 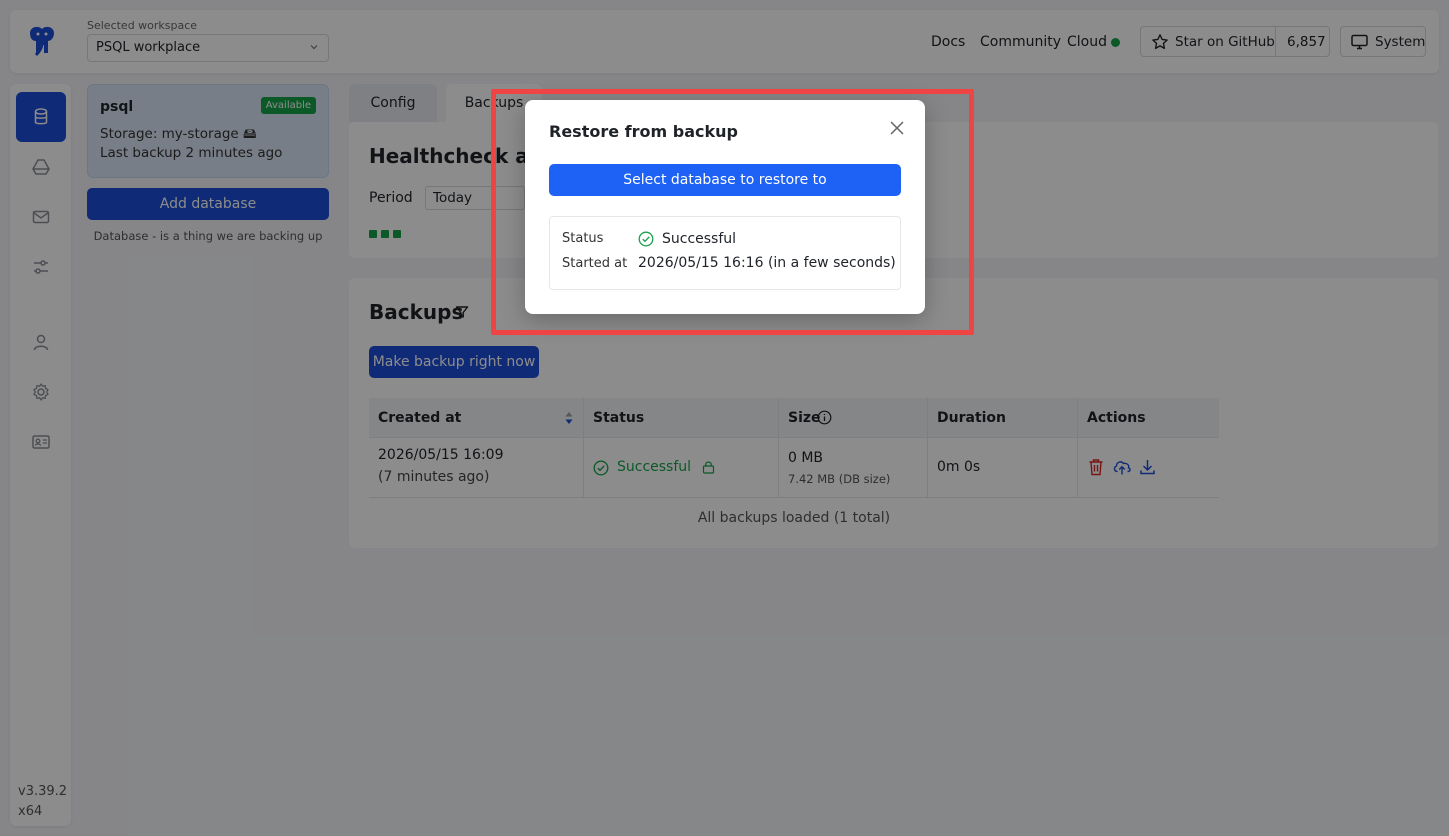 I want to click on modal-title: Restore from backup, so click(x=643, y=131).